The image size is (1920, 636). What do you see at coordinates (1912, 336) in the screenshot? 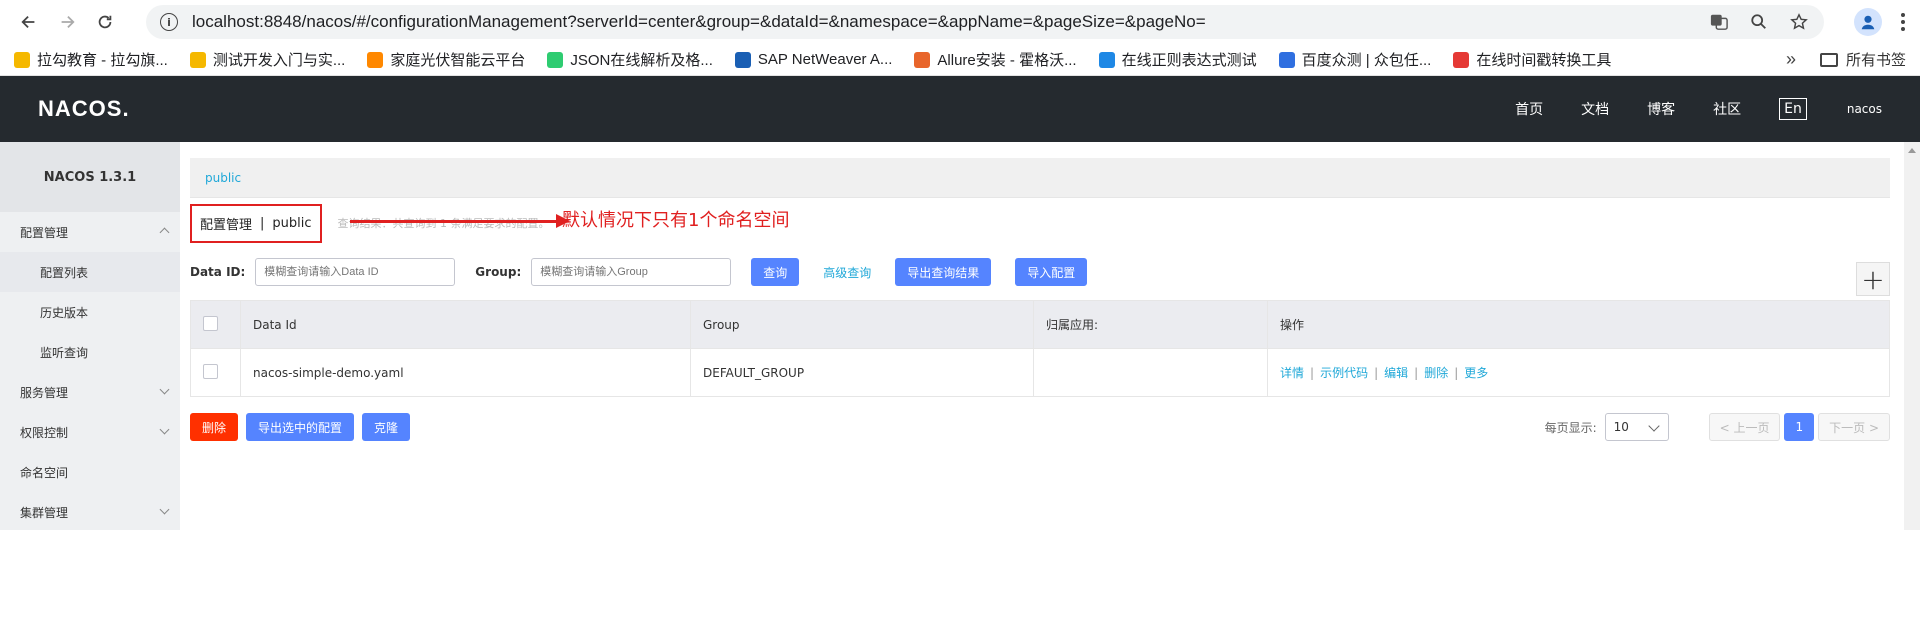
I see `page-scrollbar` at bounding box center [1912, 336].